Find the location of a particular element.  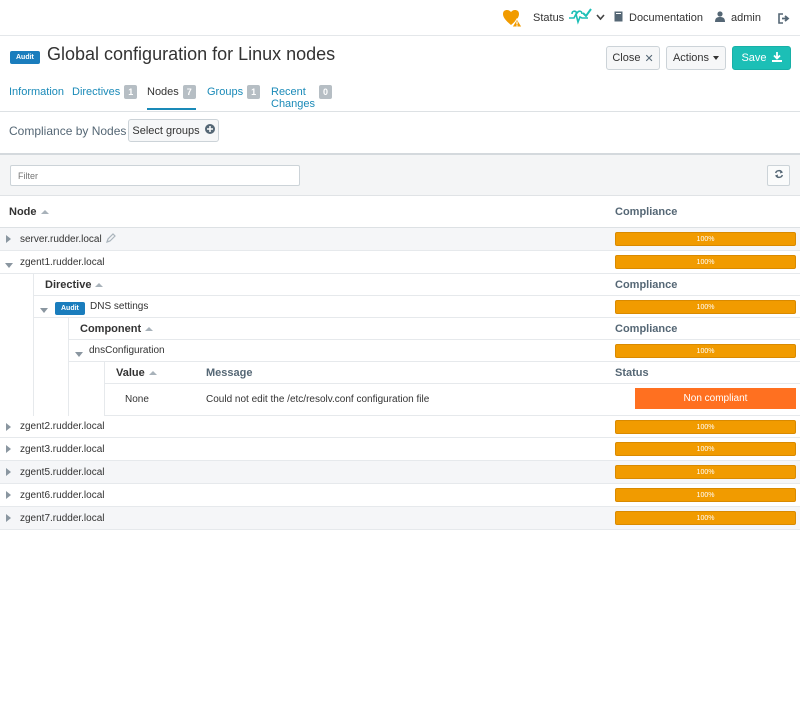

node-name: zgent3.rudder.local is located at coordinates (62, 449).